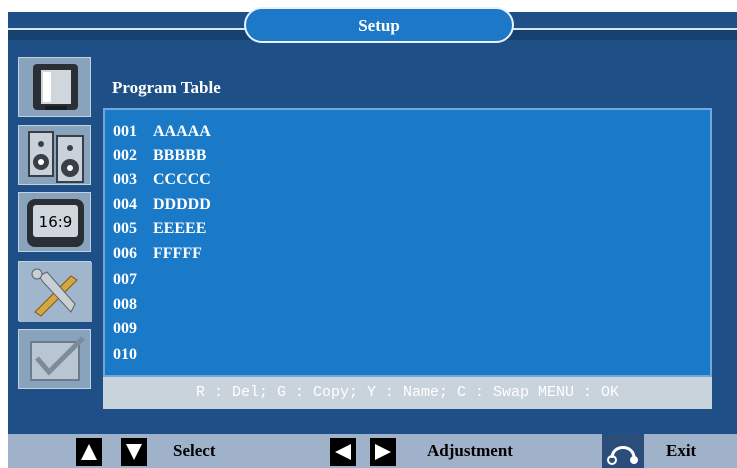 Image resolution: width=737 pixels, height=468 pixels. I want to click on program-name: CCCCC, so click(182, 179).